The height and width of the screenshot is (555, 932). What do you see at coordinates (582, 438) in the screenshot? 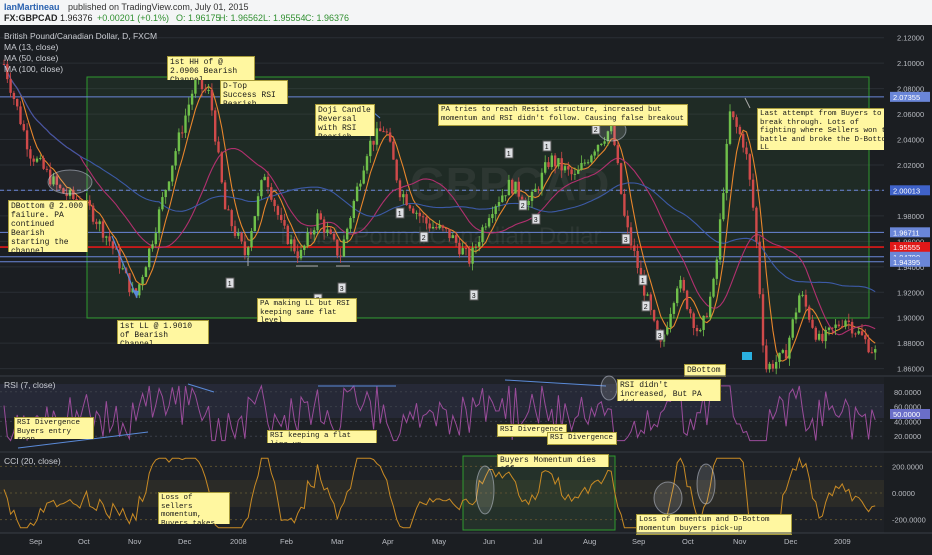
I see `note-rsi-div3: RSI Divergence` at bounding box center [582, 438].